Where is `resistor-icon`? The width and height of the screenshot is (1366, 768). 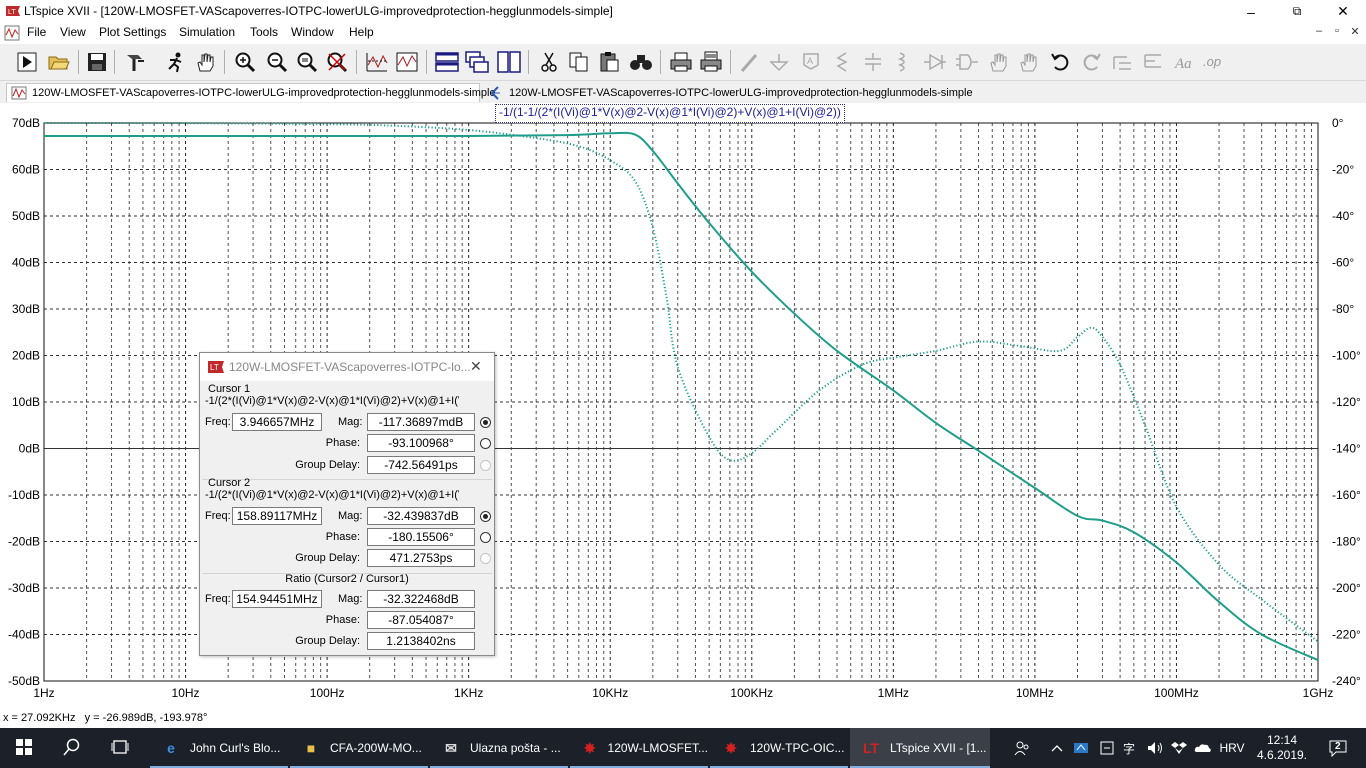
resistor-icon is located at coordinates (843, 62).